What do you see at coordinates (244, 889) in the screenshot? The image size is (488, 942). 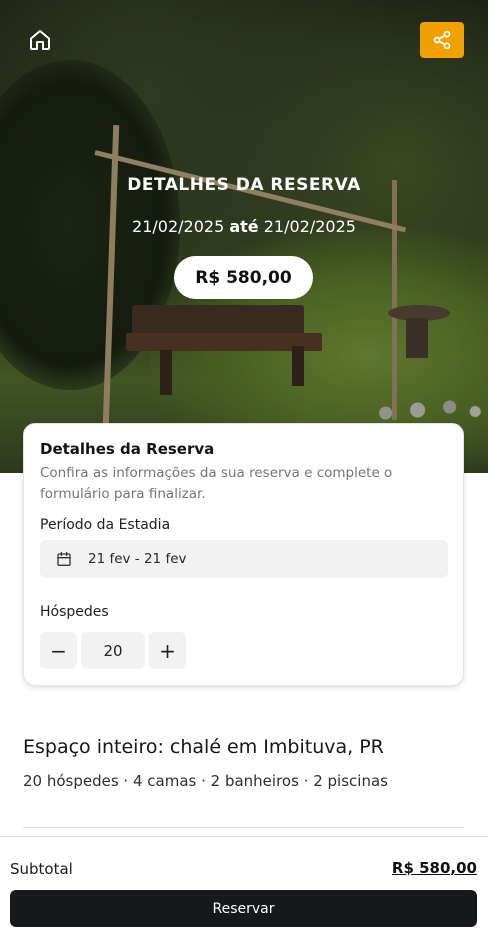 I see `checkout-footer: Subtotal R$ 580,00 Reservar` at bounding box center [244, 889].